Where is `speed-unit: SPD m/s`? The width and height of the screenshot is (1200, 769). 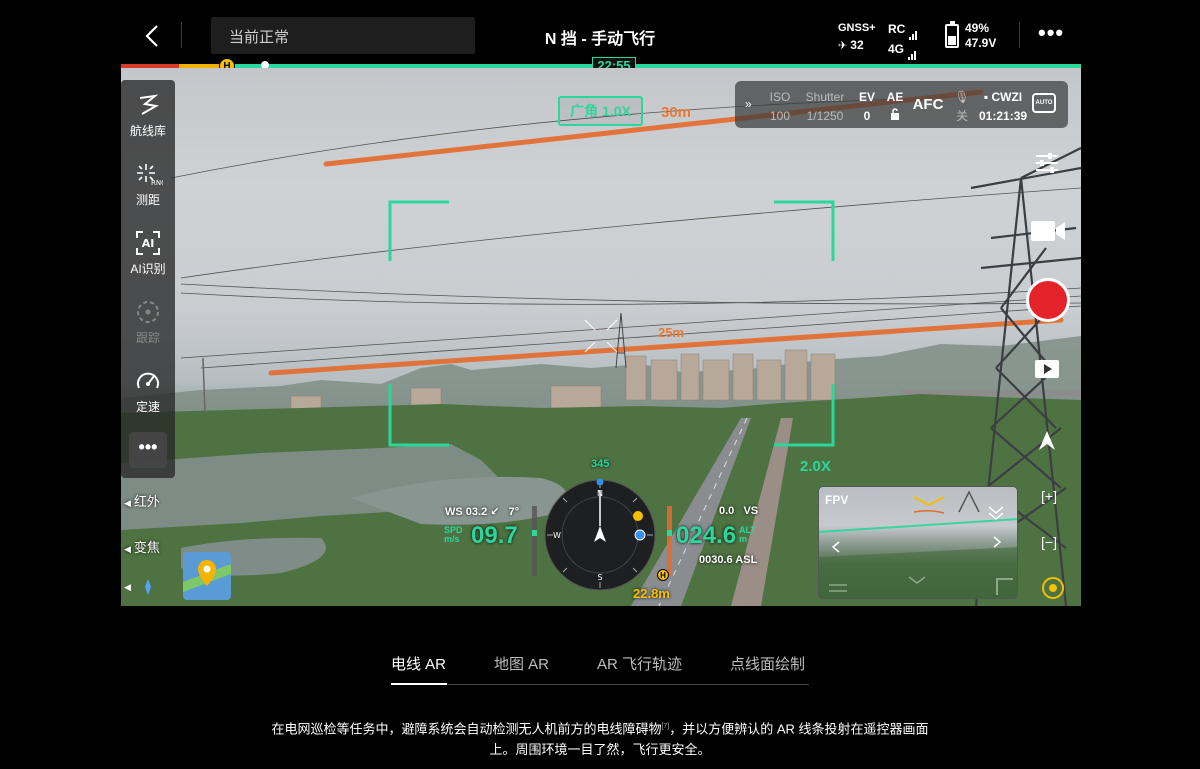 speed-unit: SPD m/s is located at coordinates (453, 535).